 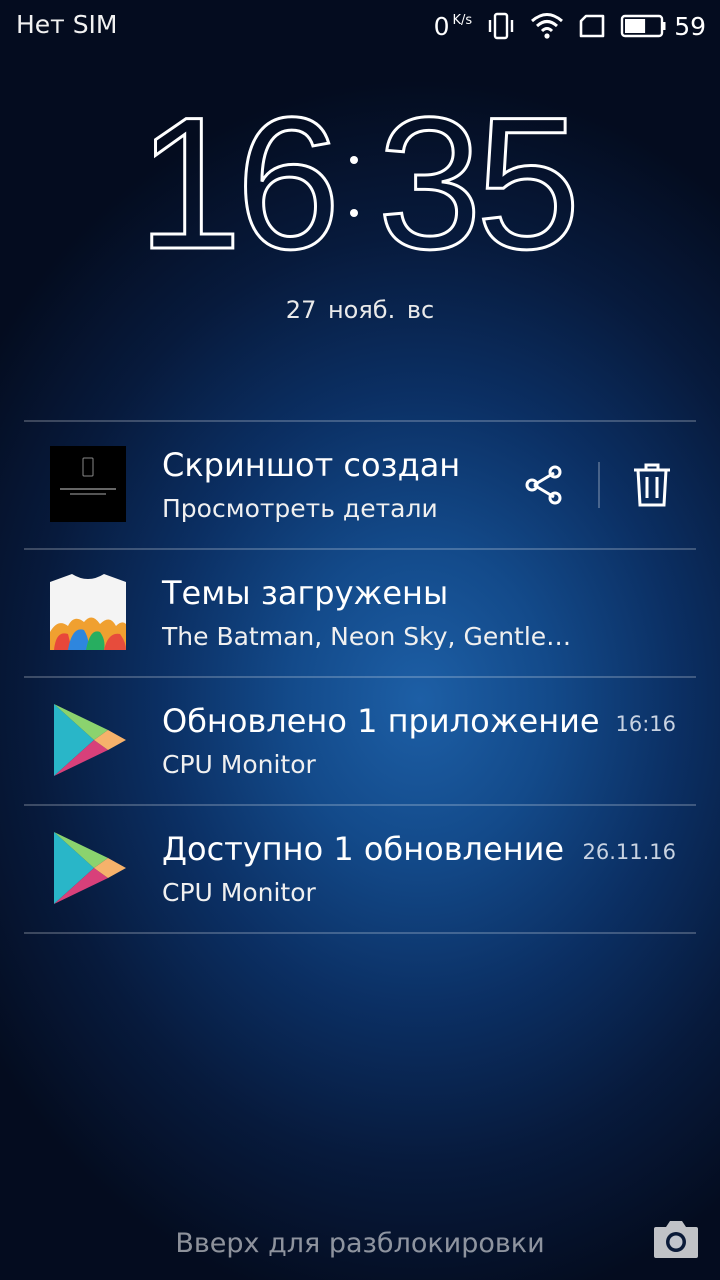 What do you see at coordinates (381, 721) in the screenshot?
I see `notification-title: Обновлено 1 приложение` at bounding box center [381, 721].